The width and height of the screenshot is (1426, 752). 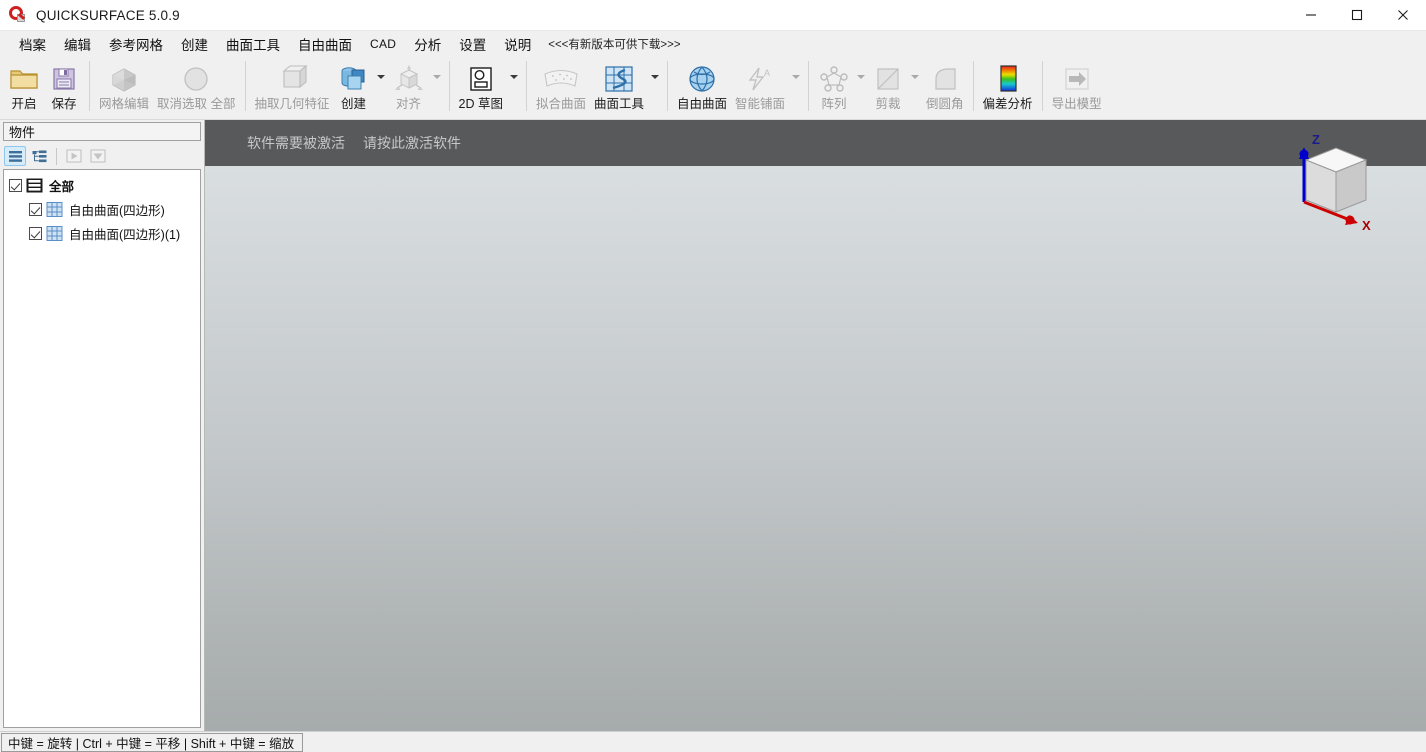 I want to click on sketch-2d-button: 2D 草图, so click(x=481, y=84).